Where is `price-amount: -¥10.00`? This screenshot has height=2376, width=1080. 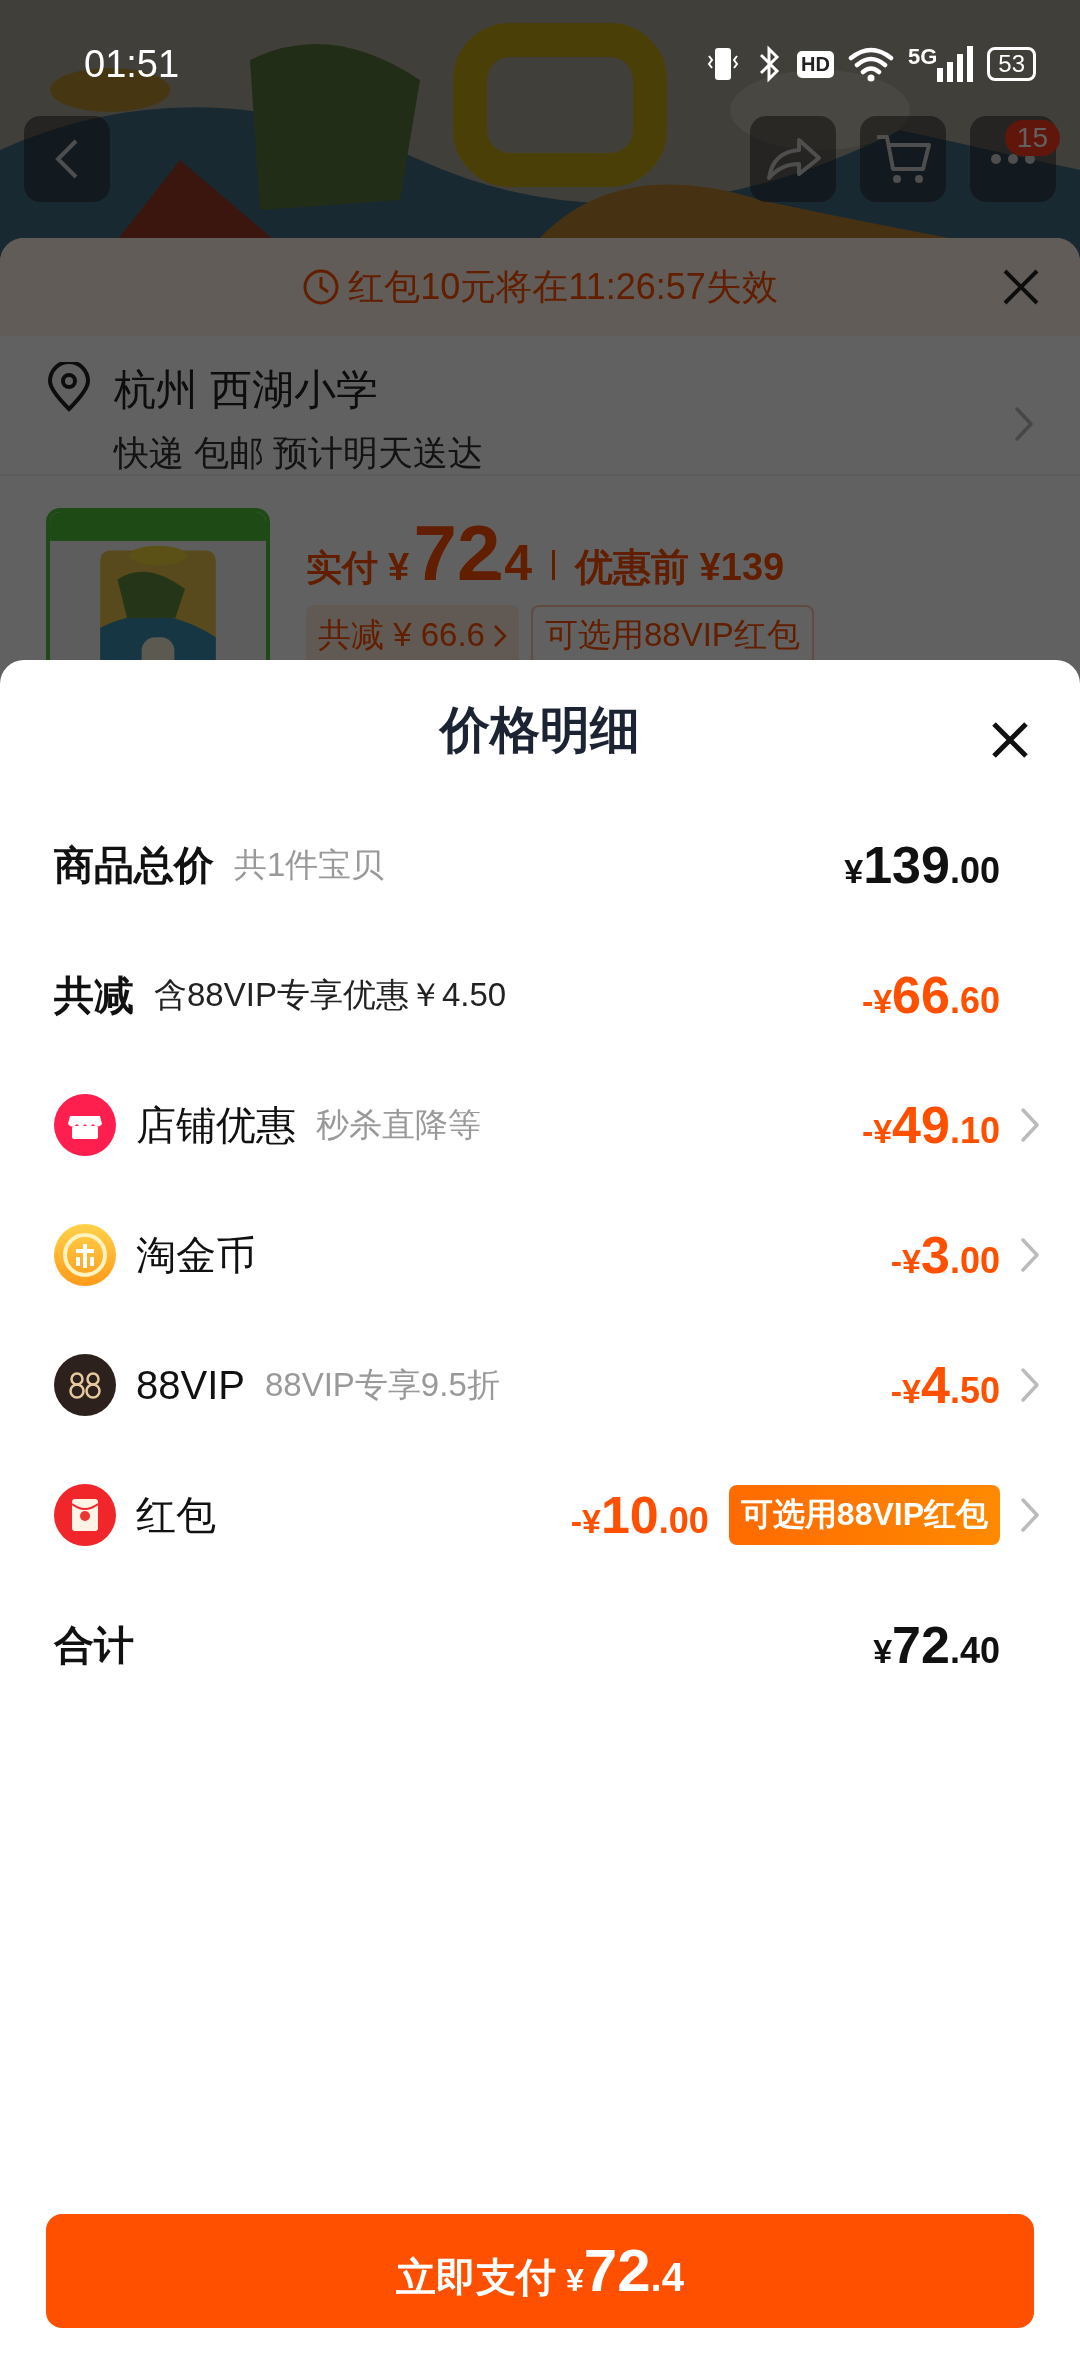
price-amount: -¥10.00 is located at coordinates (639, 1515).